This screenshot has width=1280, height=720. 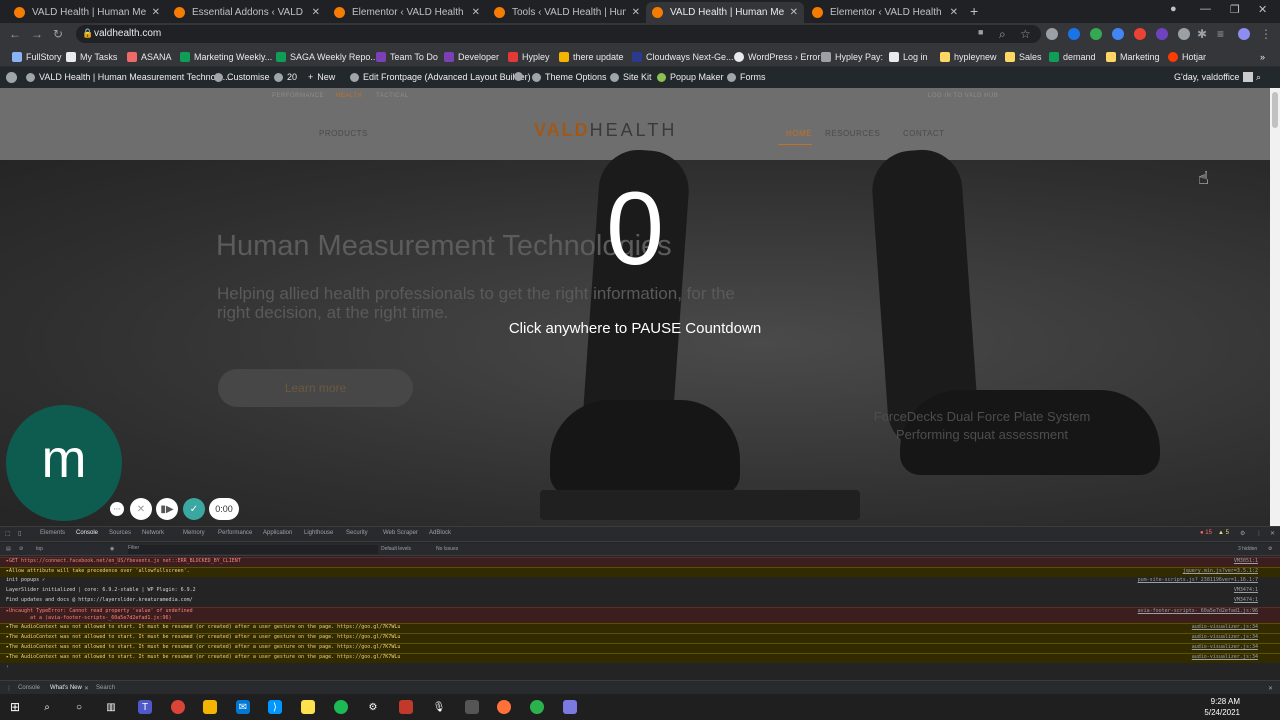 I want to click on wp-forms: Forms, so click(x=746, y=77).